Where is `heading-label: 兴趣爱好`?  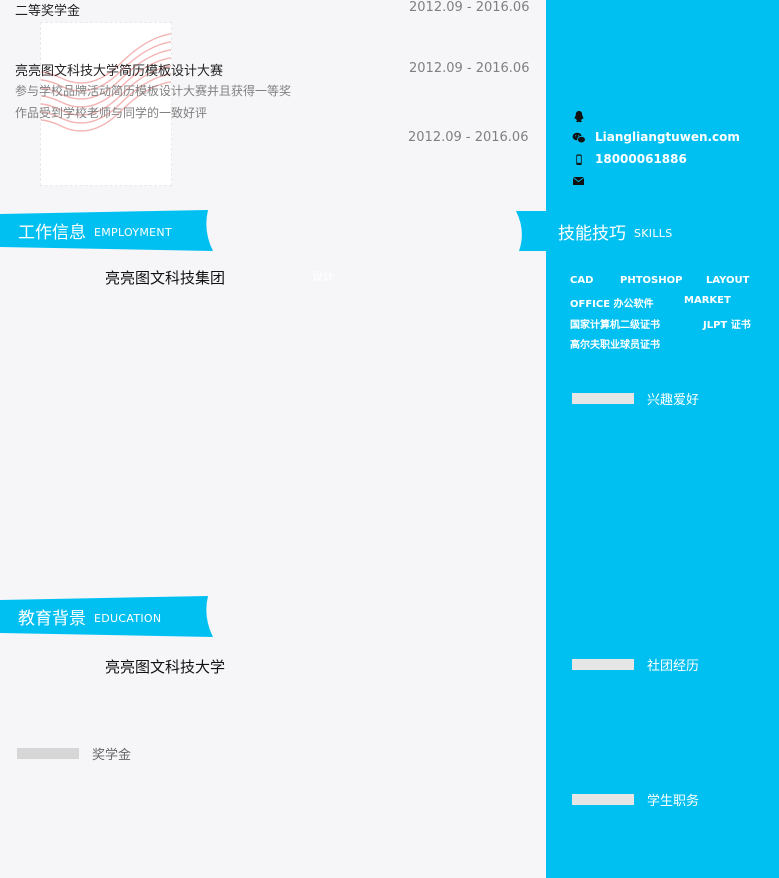 heading-label: 兴趣爱好 is located at coordinates (673, 400).